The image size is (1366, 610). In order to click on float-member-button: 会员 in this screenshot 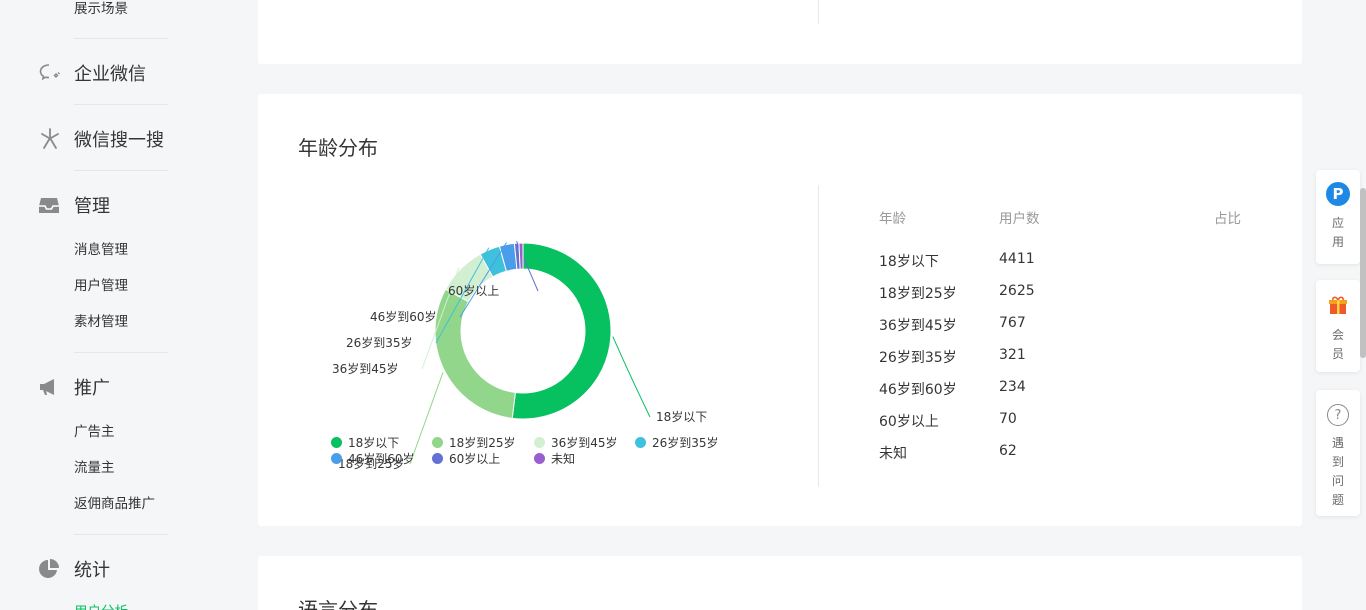, I will do `click(1338, 326)`.